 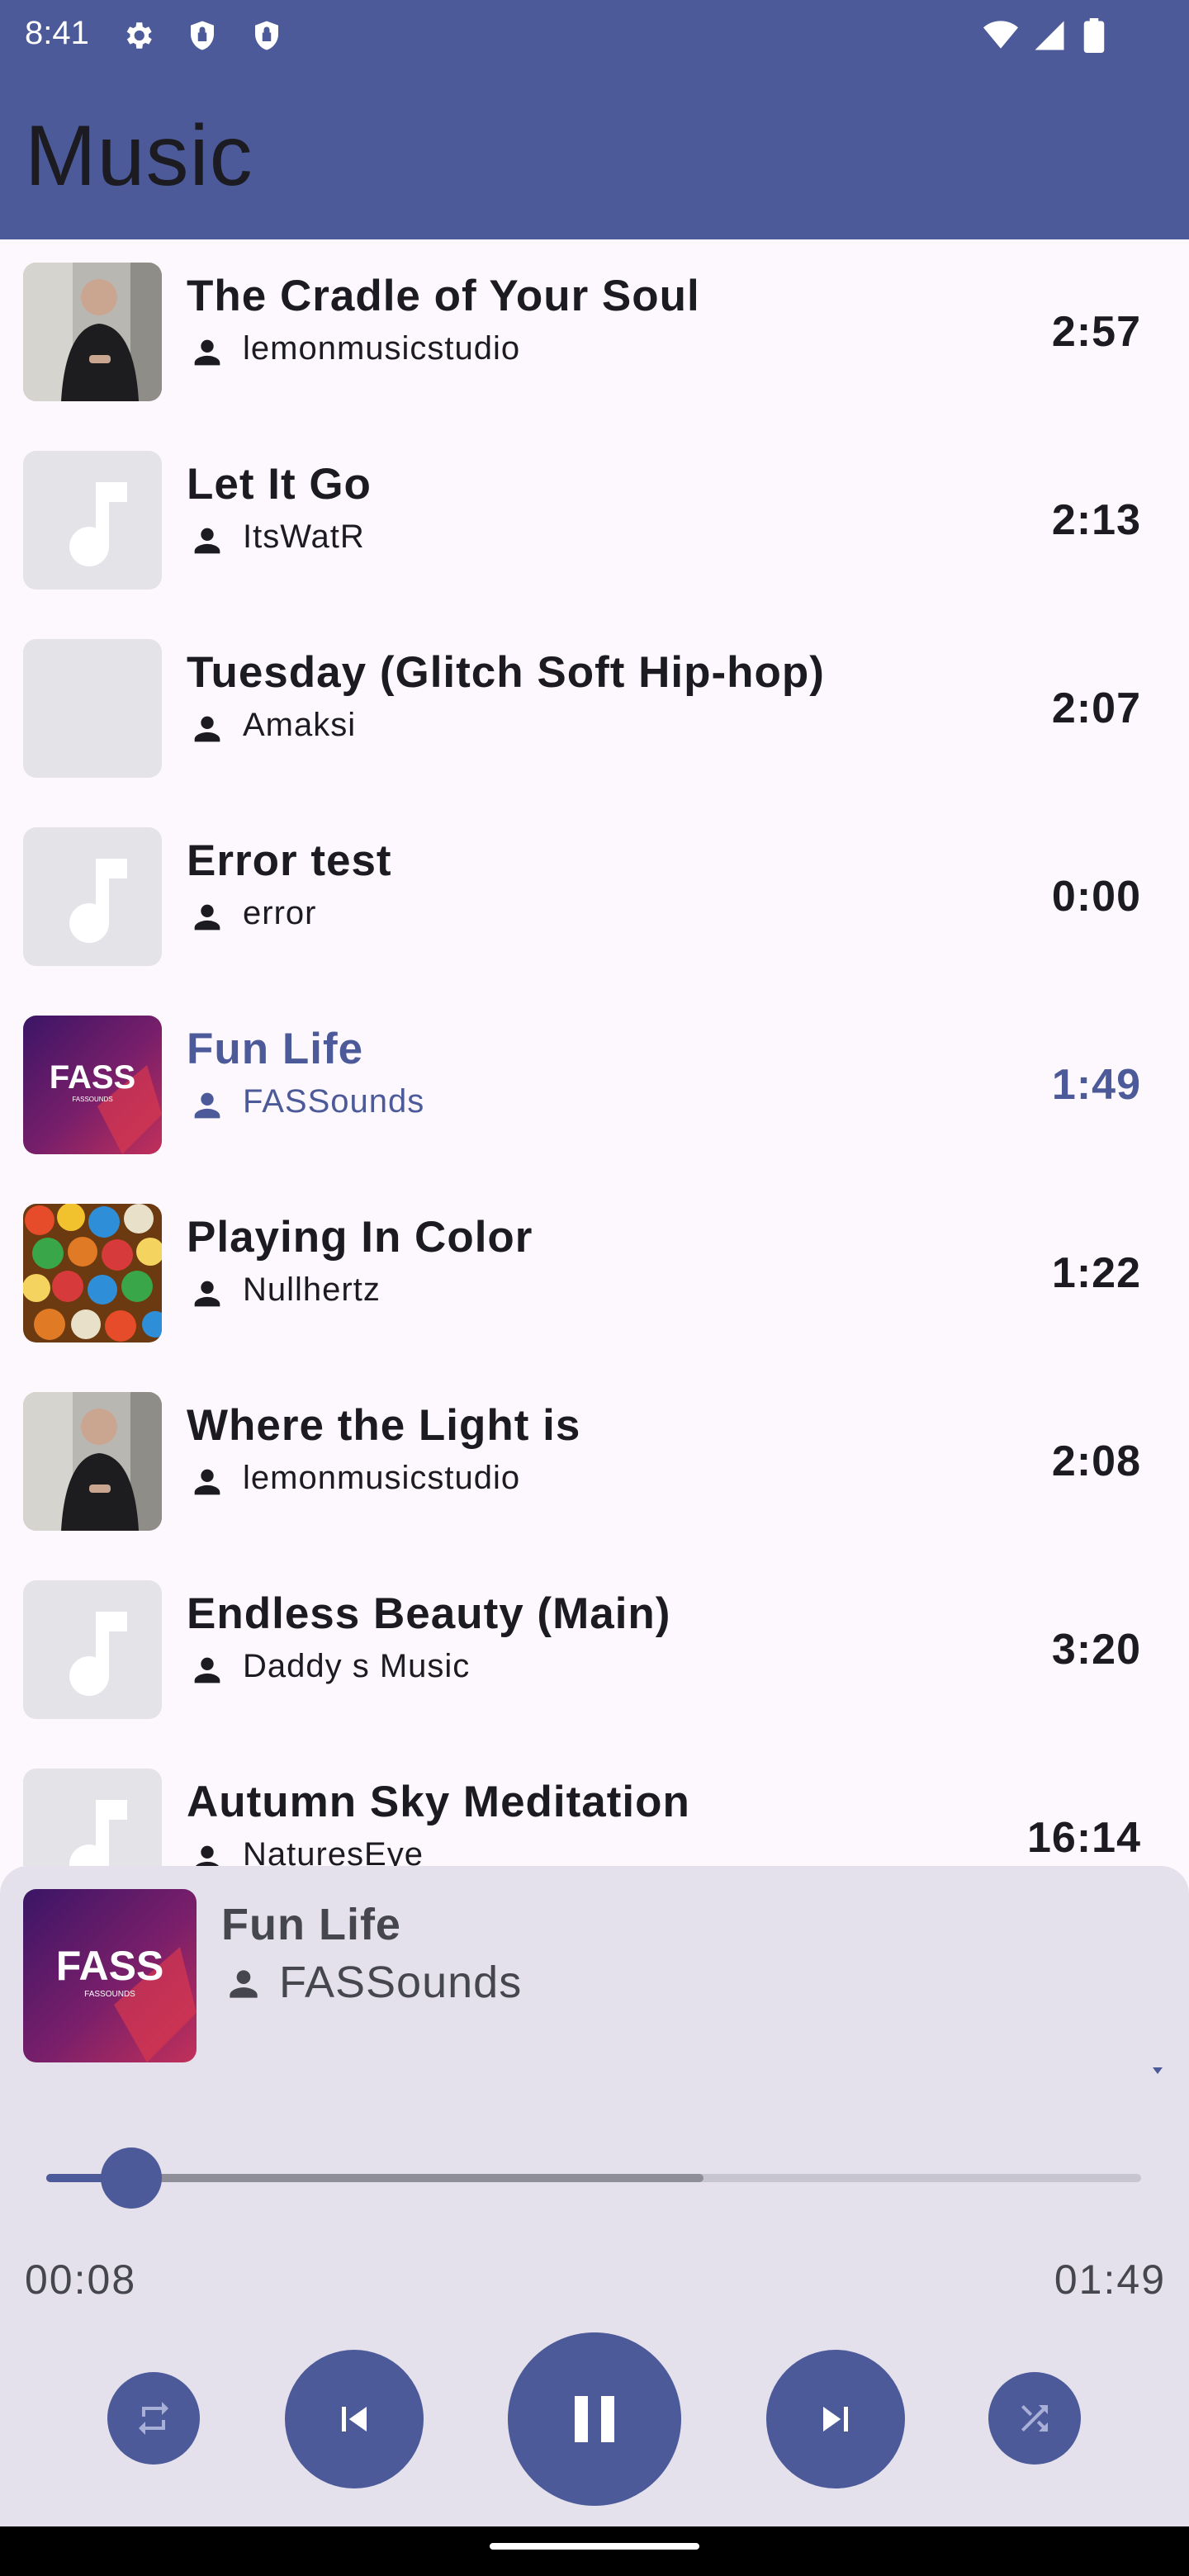 What do you see at coordinates (334, 1101) in the screenshot?
I see `song-artist: FASSounds` at bounding box center [334, 1101].